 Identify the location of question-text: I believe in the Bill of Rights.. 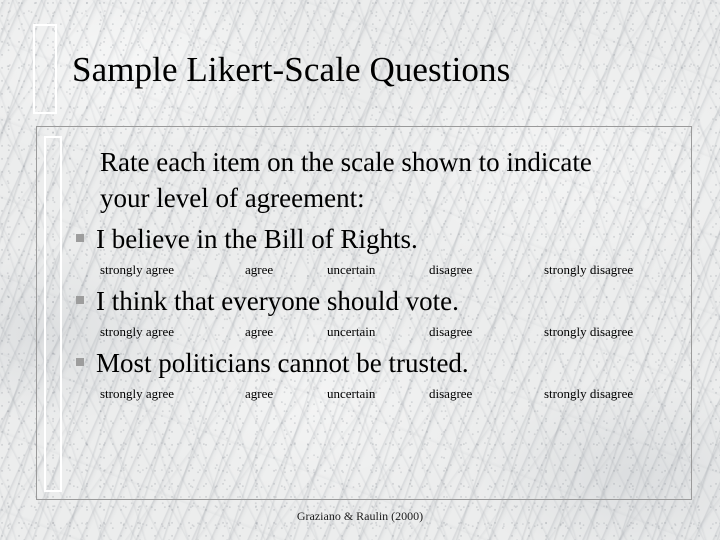
(257, 239).